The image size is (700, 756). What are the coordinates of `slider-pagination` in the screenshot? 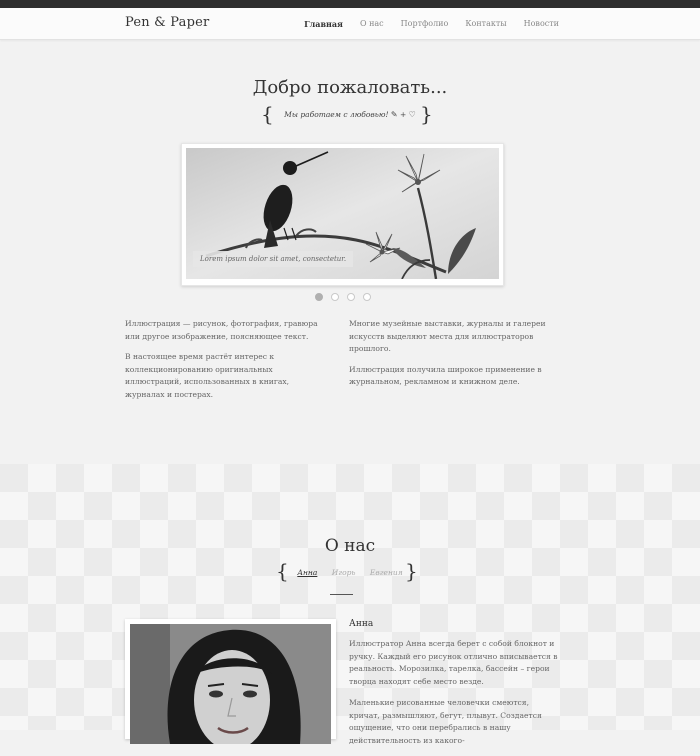 It's located at (343, 297).